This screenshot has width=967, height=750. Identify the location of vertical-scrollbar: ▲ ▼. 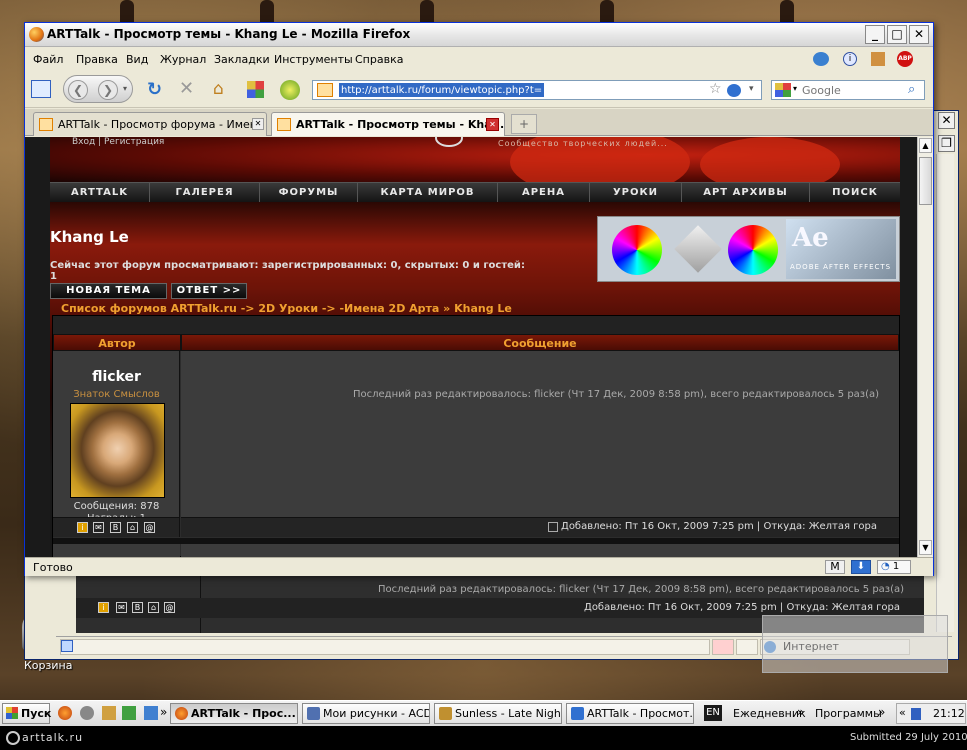
(925, 347).